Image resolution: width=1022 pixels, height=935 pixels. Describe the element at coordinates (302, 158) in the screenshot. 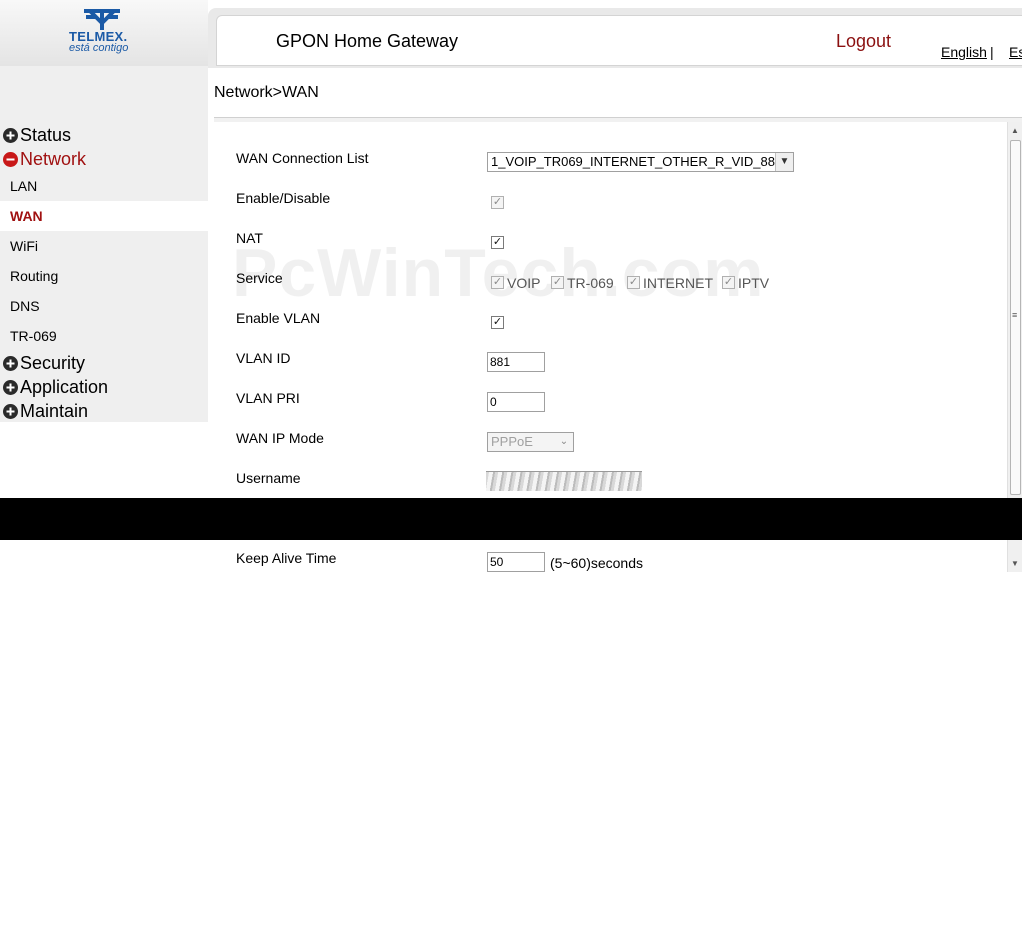

I see `wan-connection-list-label: WAN Connection List` at that location.